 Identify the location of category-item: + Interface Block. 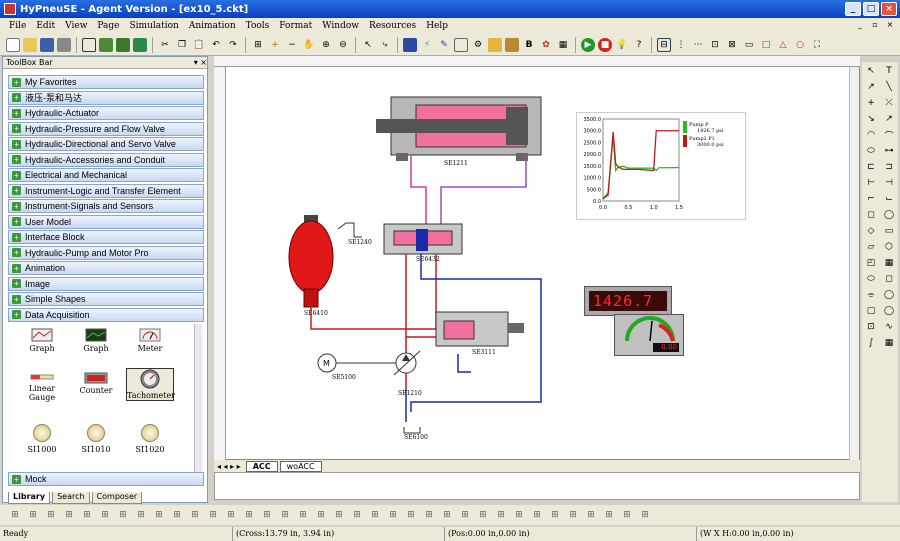
(106, 237).